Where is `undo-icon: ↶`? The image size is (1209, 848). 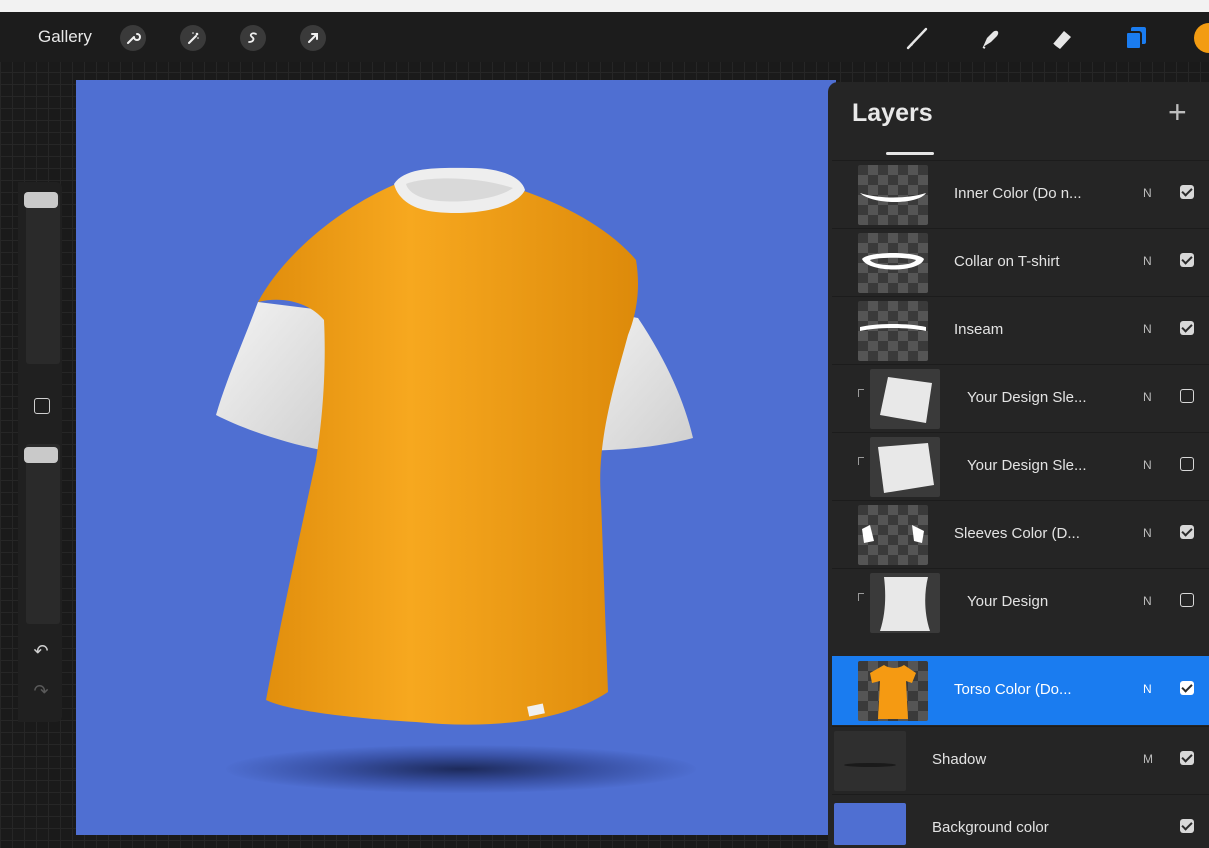 undo-icon: ↶ is located at coordinates (41, 651).